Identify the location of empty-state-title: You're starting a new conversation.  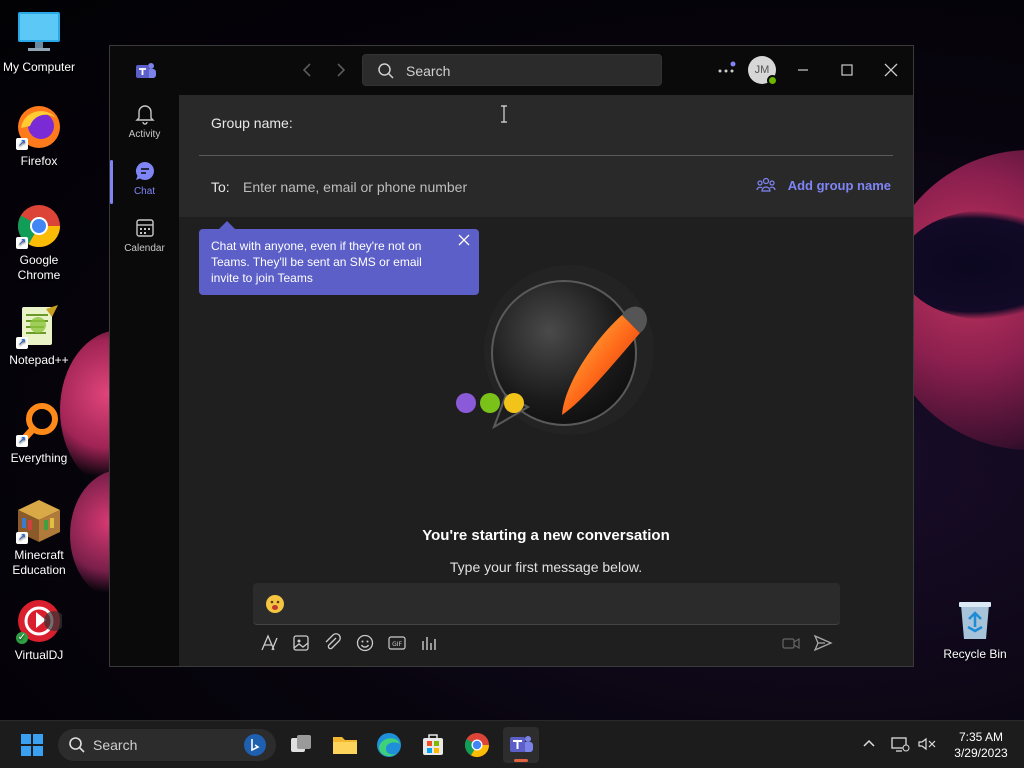
(546, 535).